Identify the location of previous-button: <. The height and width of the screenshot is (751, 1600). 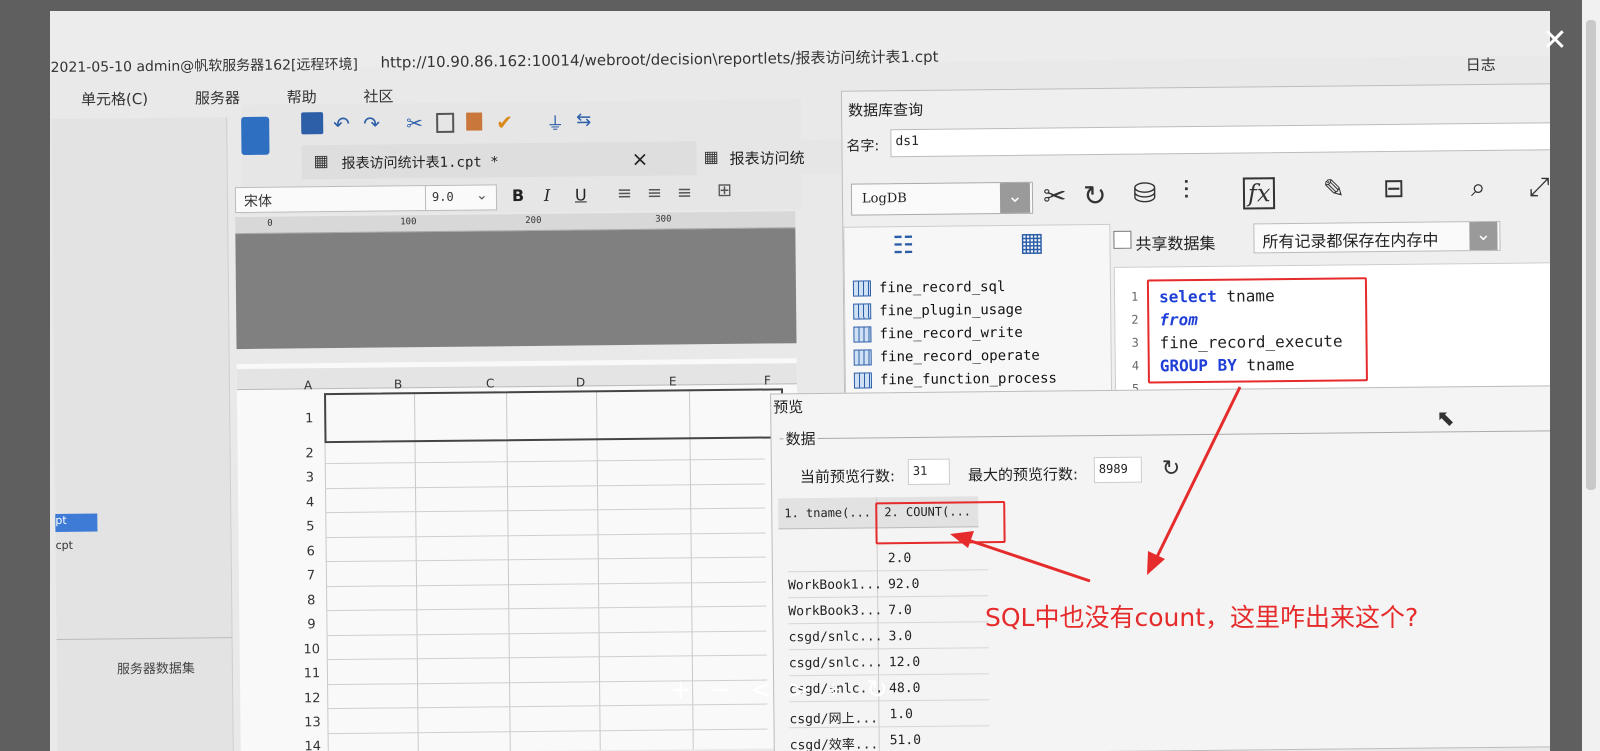
(761, 690).